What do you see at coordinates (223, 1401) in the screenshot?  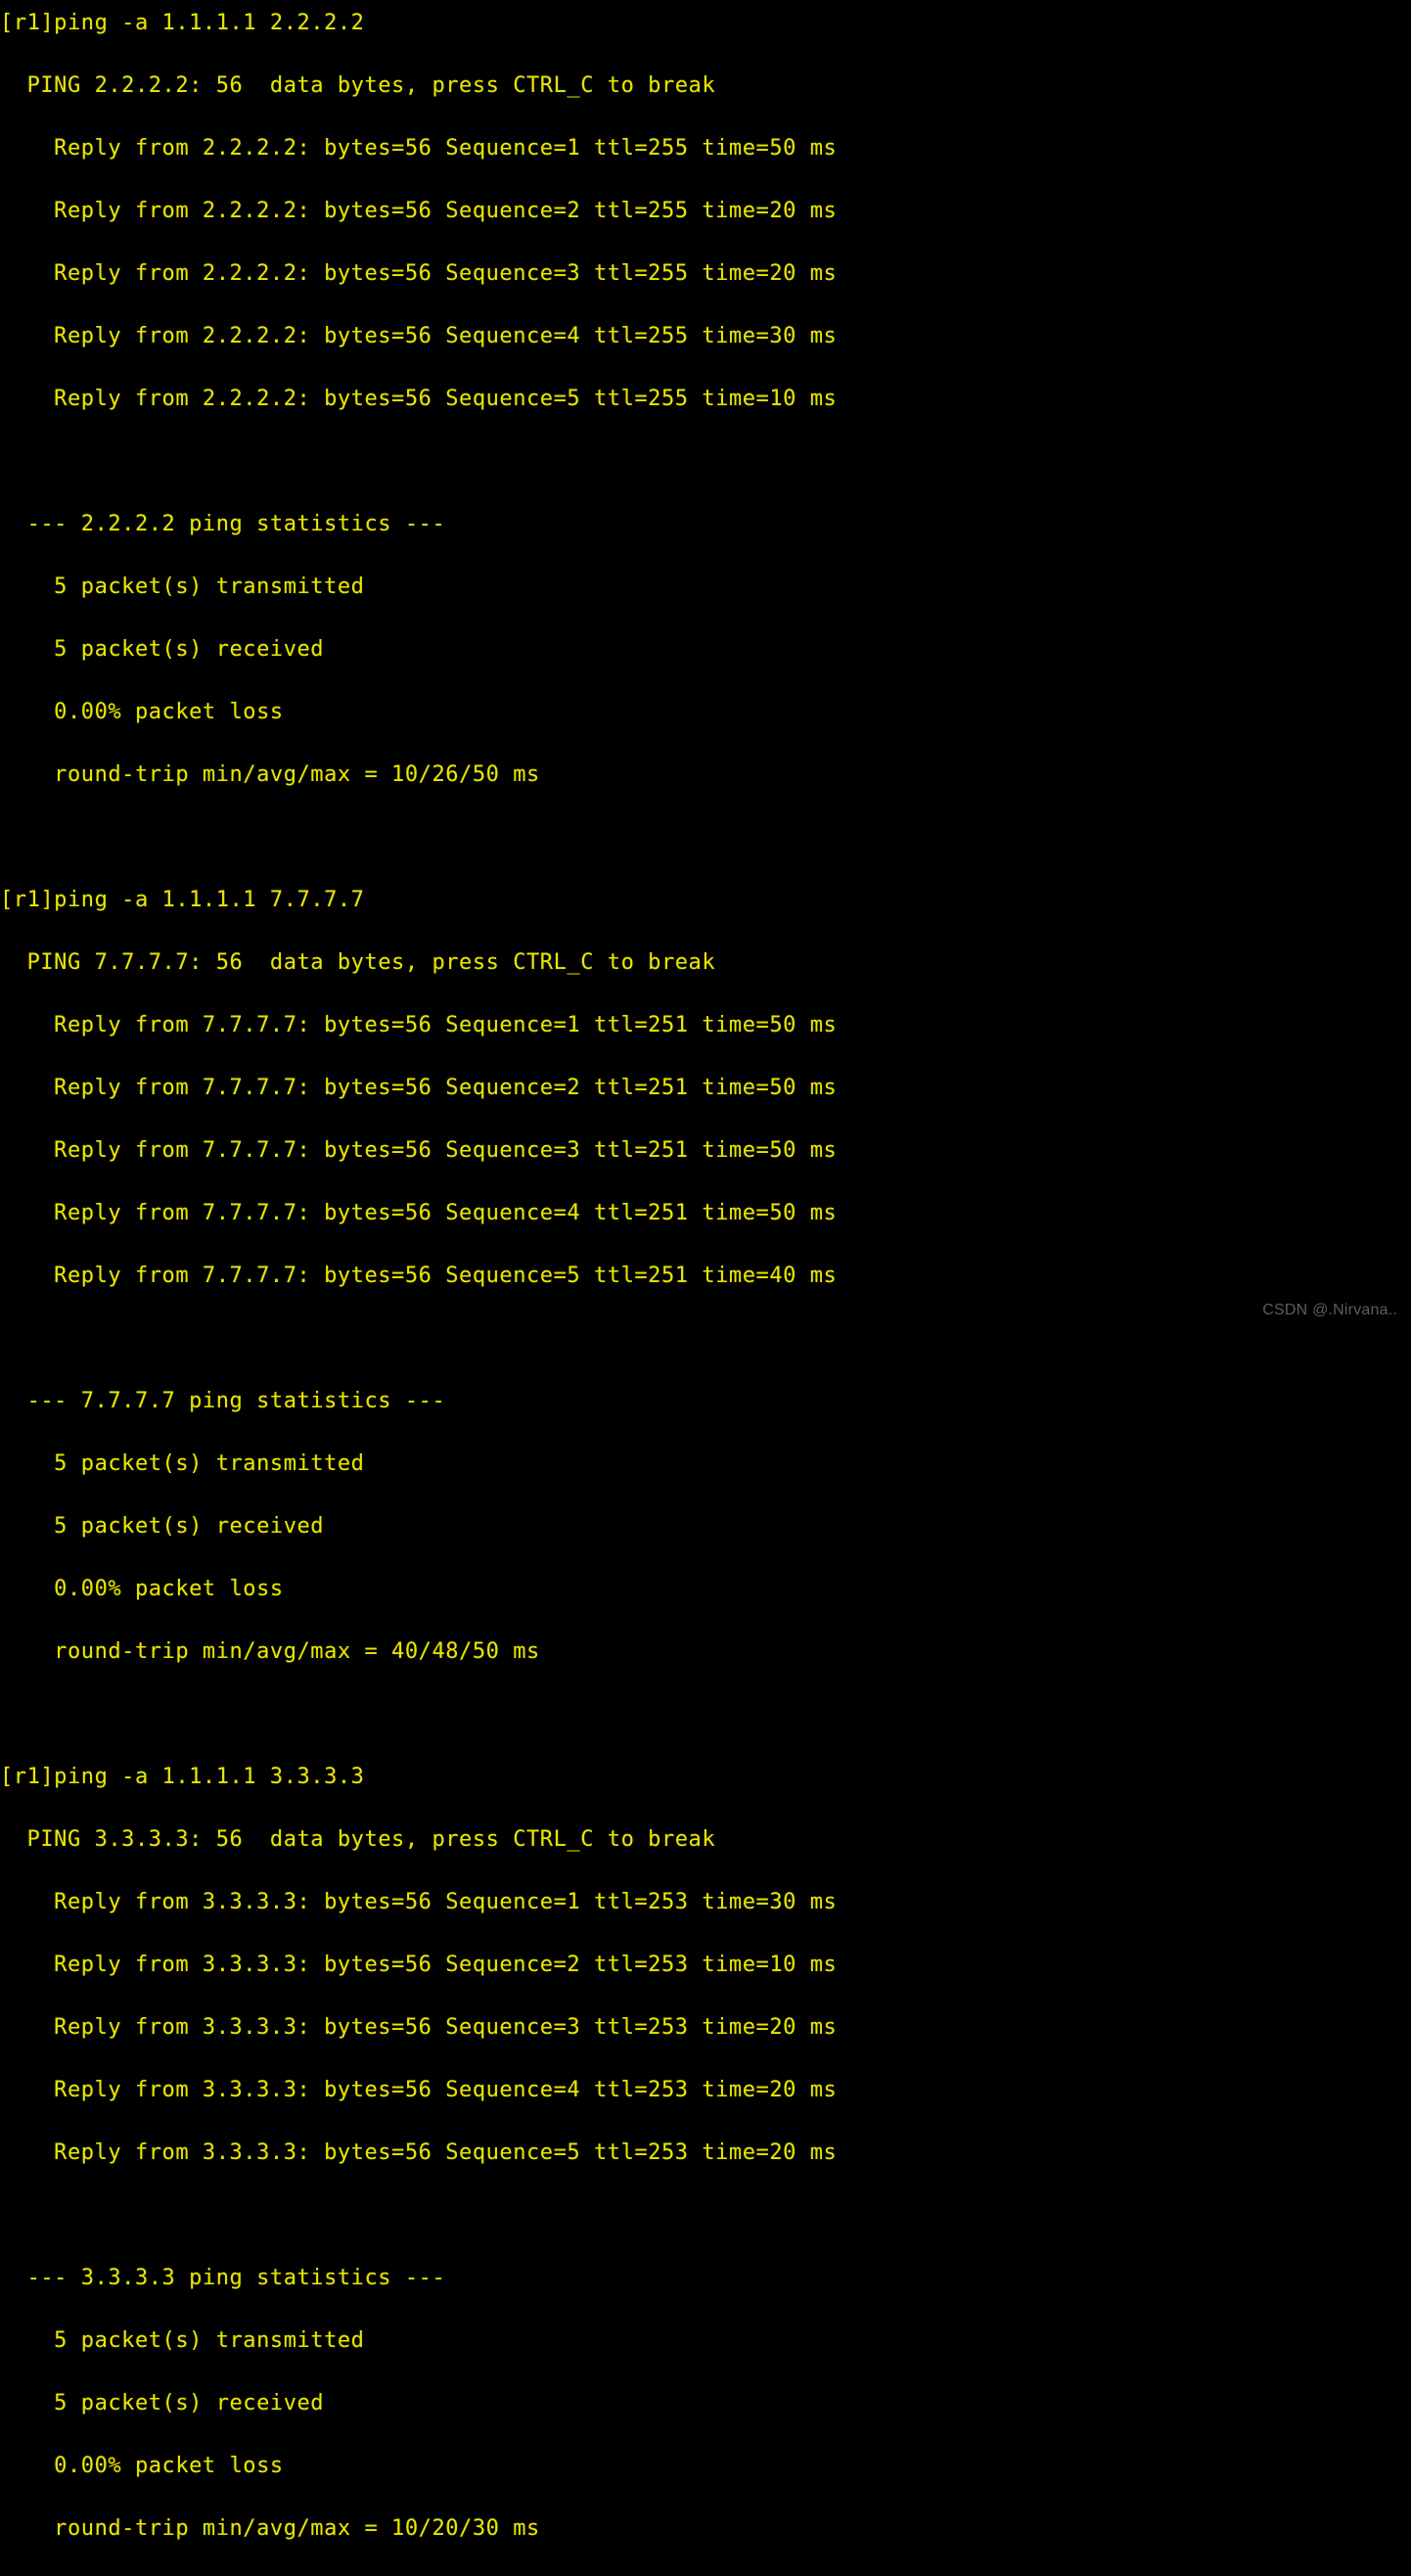 I see `ping-statistics-title: --- 7.7.7.7 ping statistics ---` at bounding box center [223, 1401].